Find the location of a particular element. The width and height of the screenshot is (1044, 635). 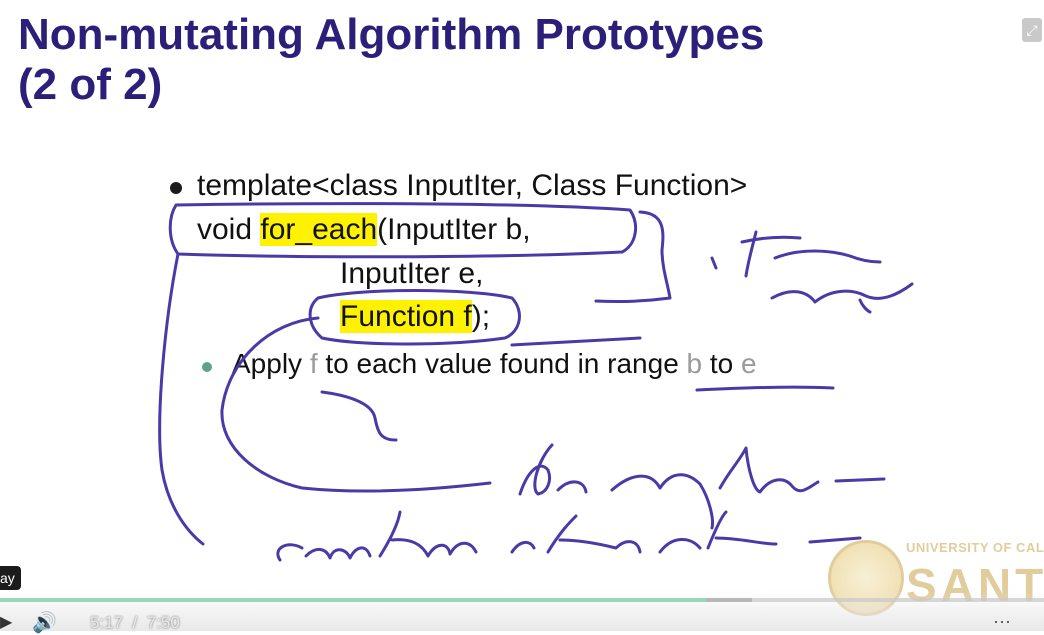

current-time: 5:17 is located at coordinates (107, 622).